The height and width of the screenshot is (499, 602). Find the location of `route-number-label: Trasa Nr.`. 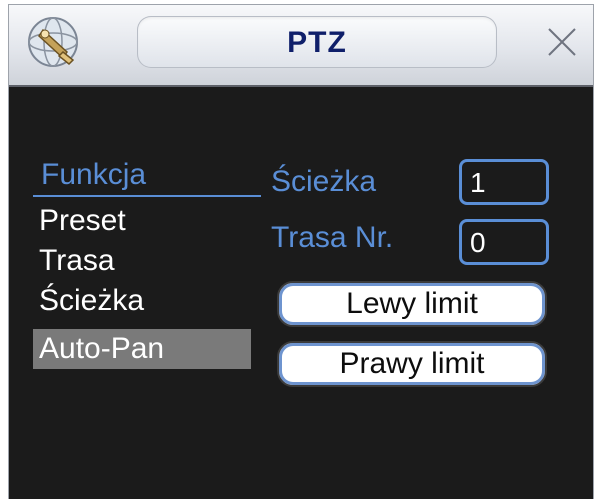

route-number-label: Trasa Nr. is located at coordinates (332, 237).